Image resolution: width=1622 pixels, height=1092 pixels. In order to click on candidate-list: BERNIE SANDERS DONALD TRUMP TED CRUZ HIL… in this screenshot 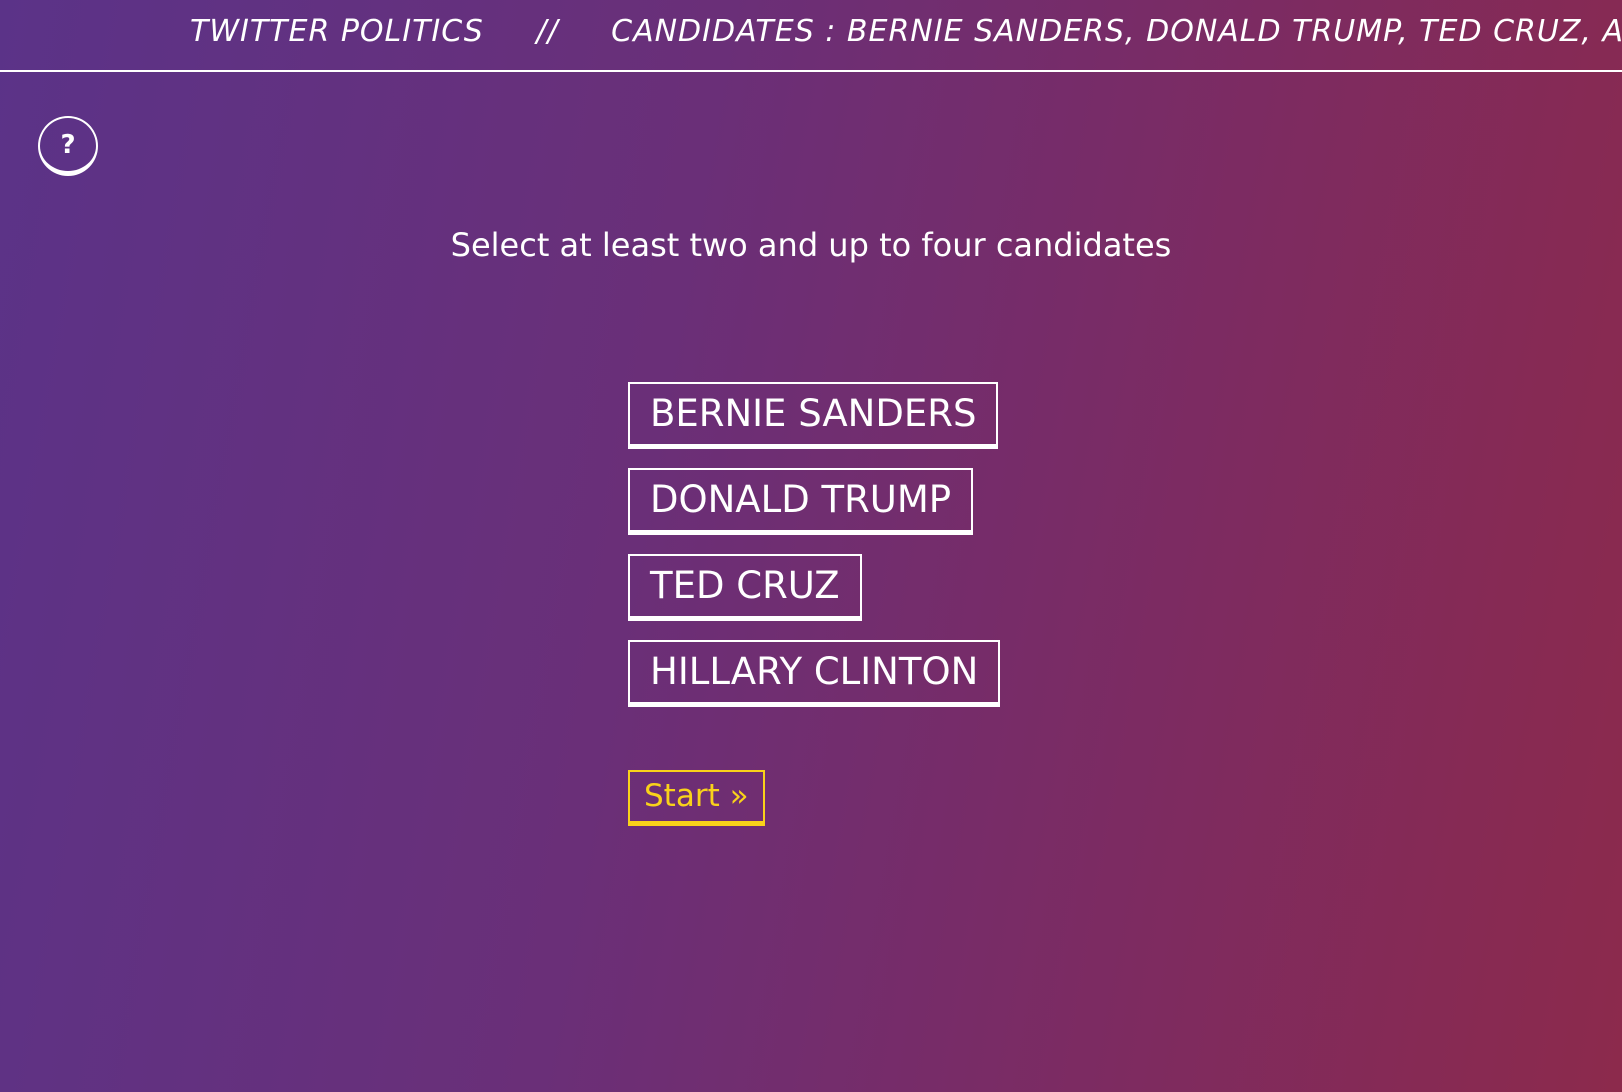, I will do `click(814, 554)`.